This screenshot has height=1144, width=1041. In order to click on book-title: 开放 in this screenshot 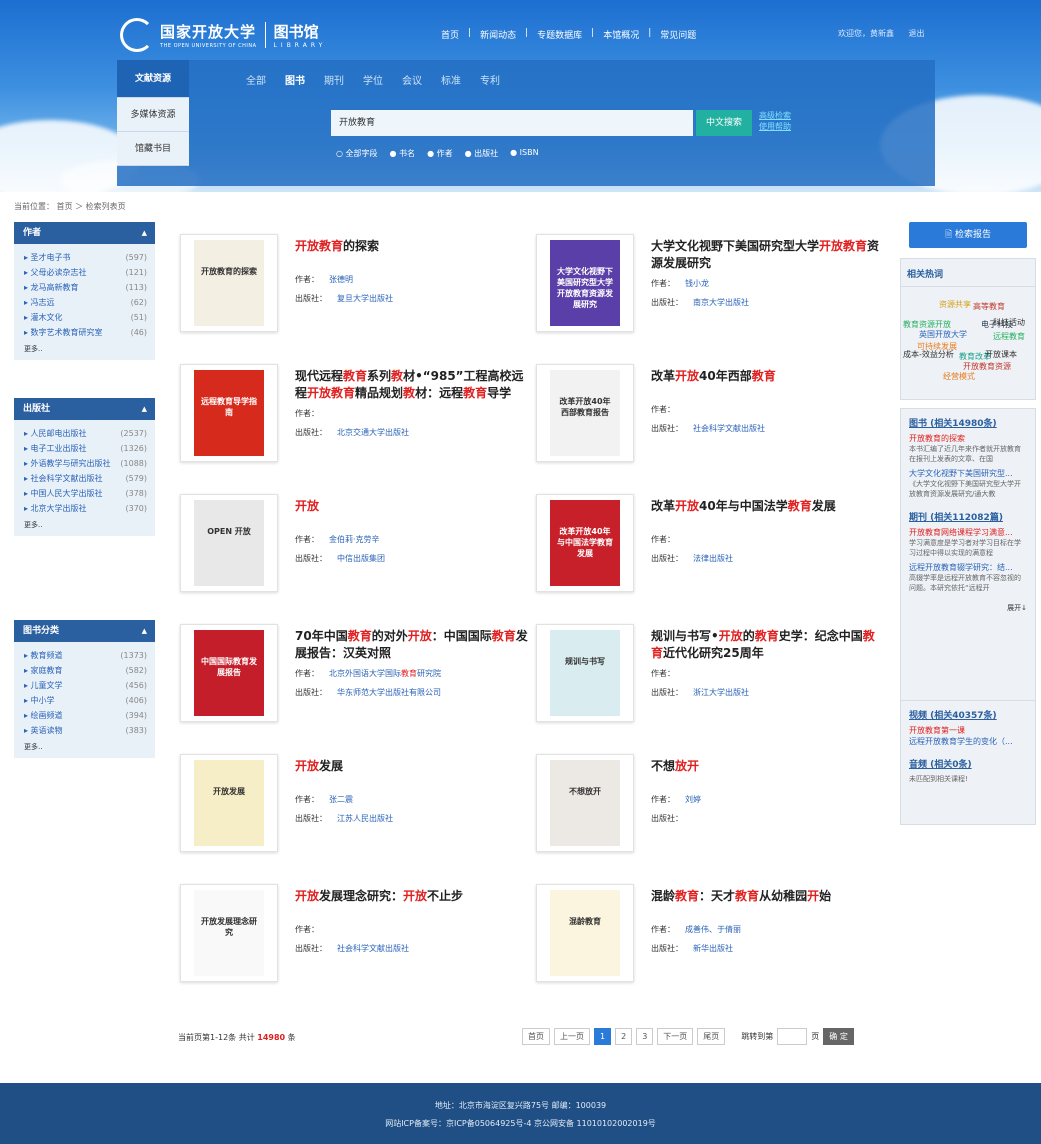, I will do `click(412, 506)`.